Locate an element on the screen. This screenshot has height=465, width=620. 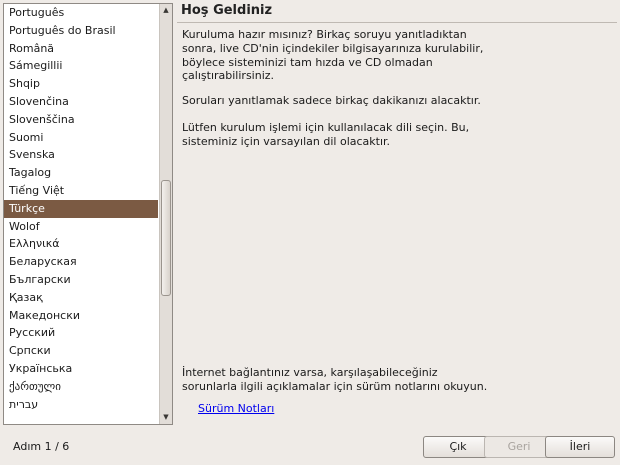
language-list-scrollbar: ▲ ▼ is located at coordinates (165, 214).